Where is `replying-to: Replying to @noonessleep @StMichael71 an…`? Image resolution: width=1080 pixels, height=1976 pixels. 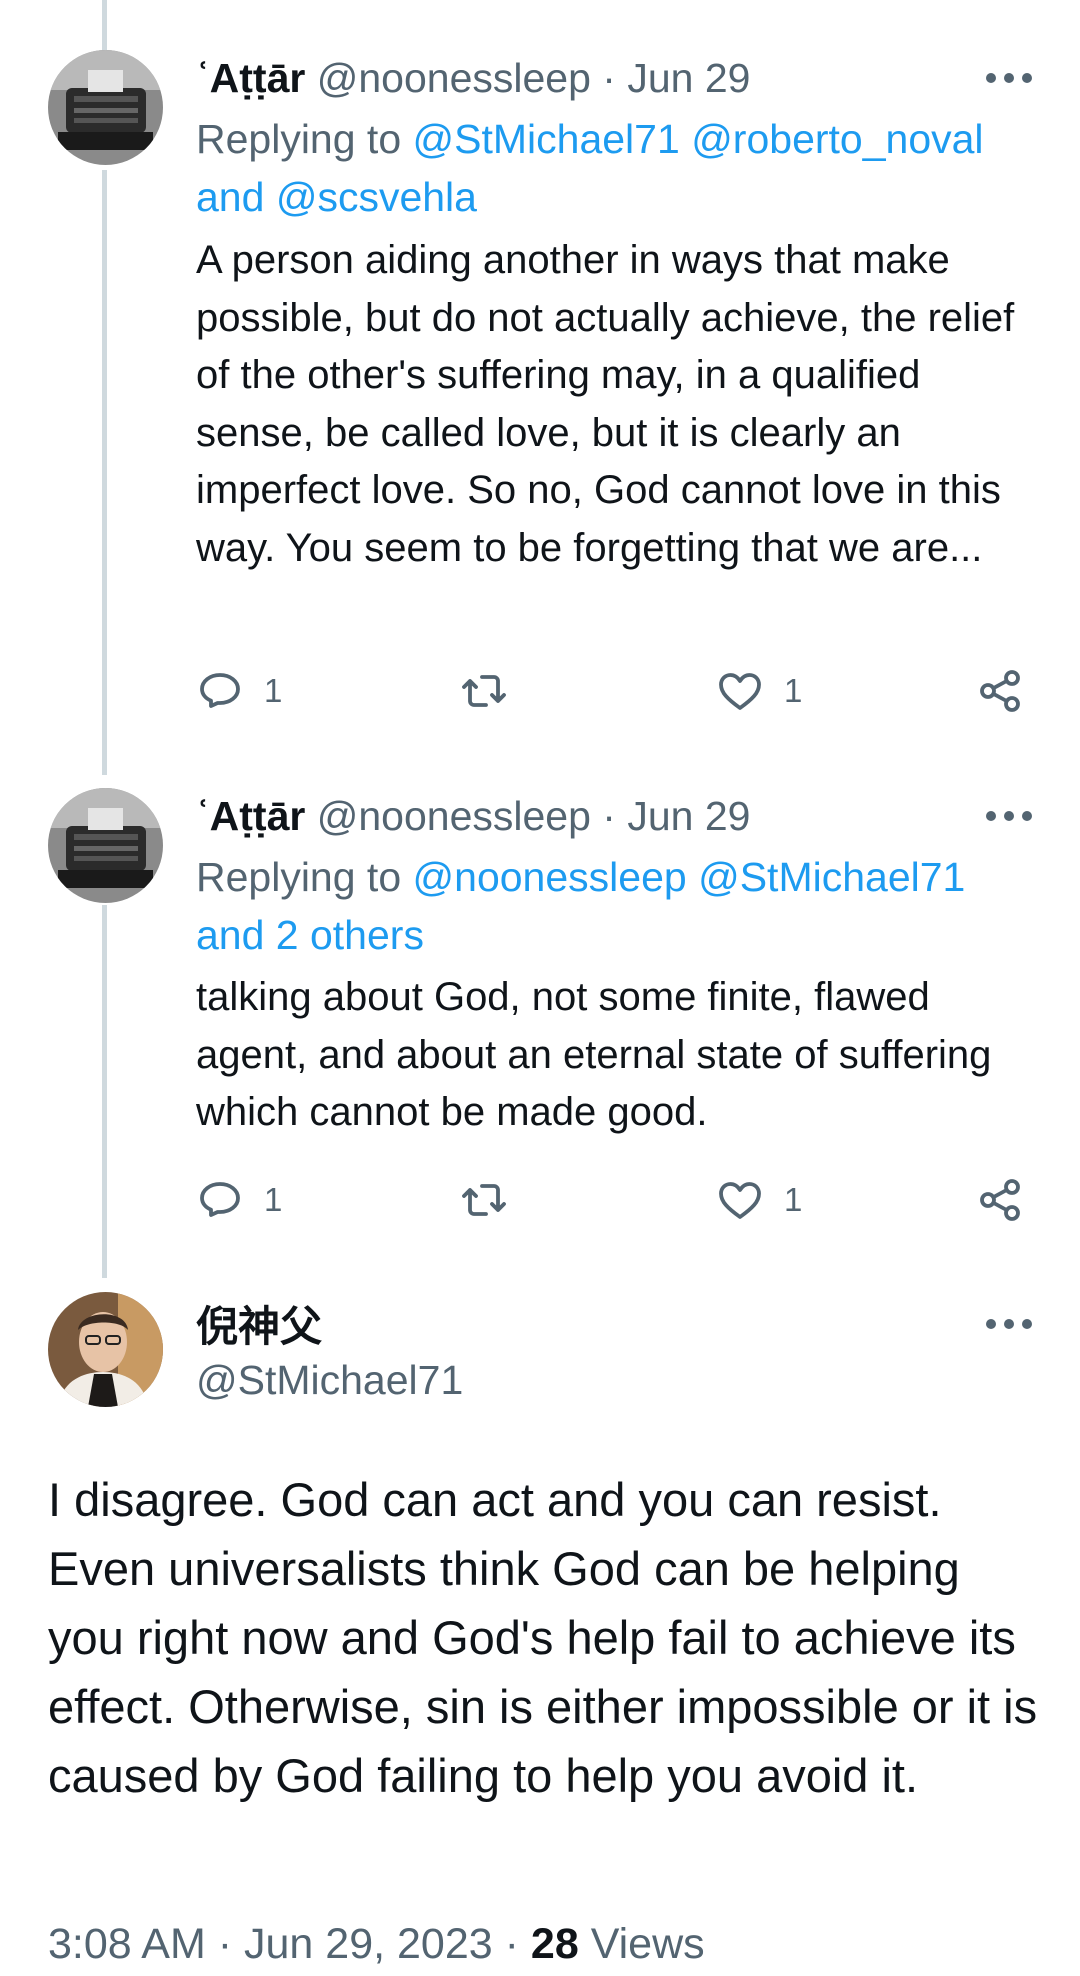 replying-to: Replying to @noonessleep @StMichael71 an… is located at coordinates (608, 906).